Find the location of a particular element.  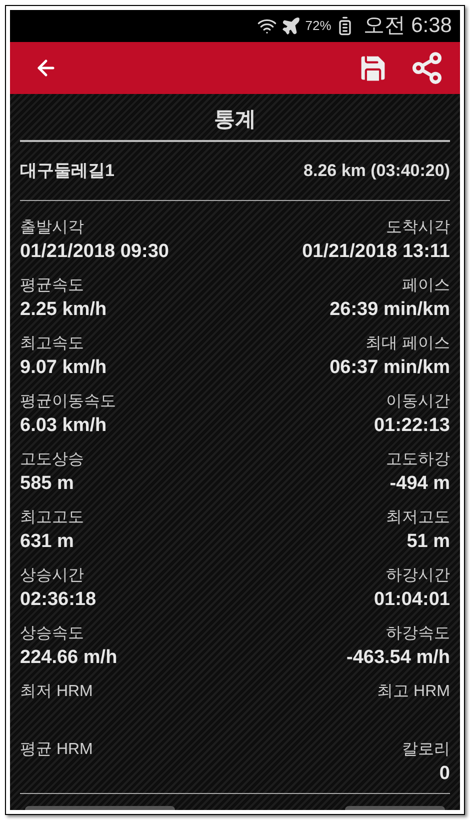

page-title: 통계 is located at coordinates (235, 120).